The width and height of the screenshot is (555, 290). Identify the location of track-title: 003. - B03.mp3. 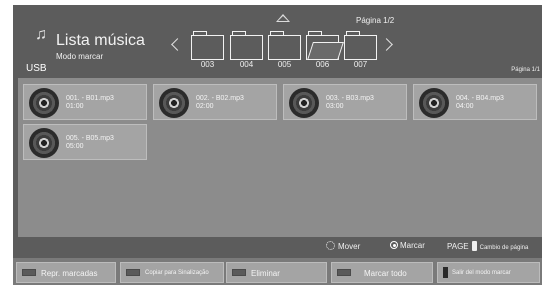
(350, 98).